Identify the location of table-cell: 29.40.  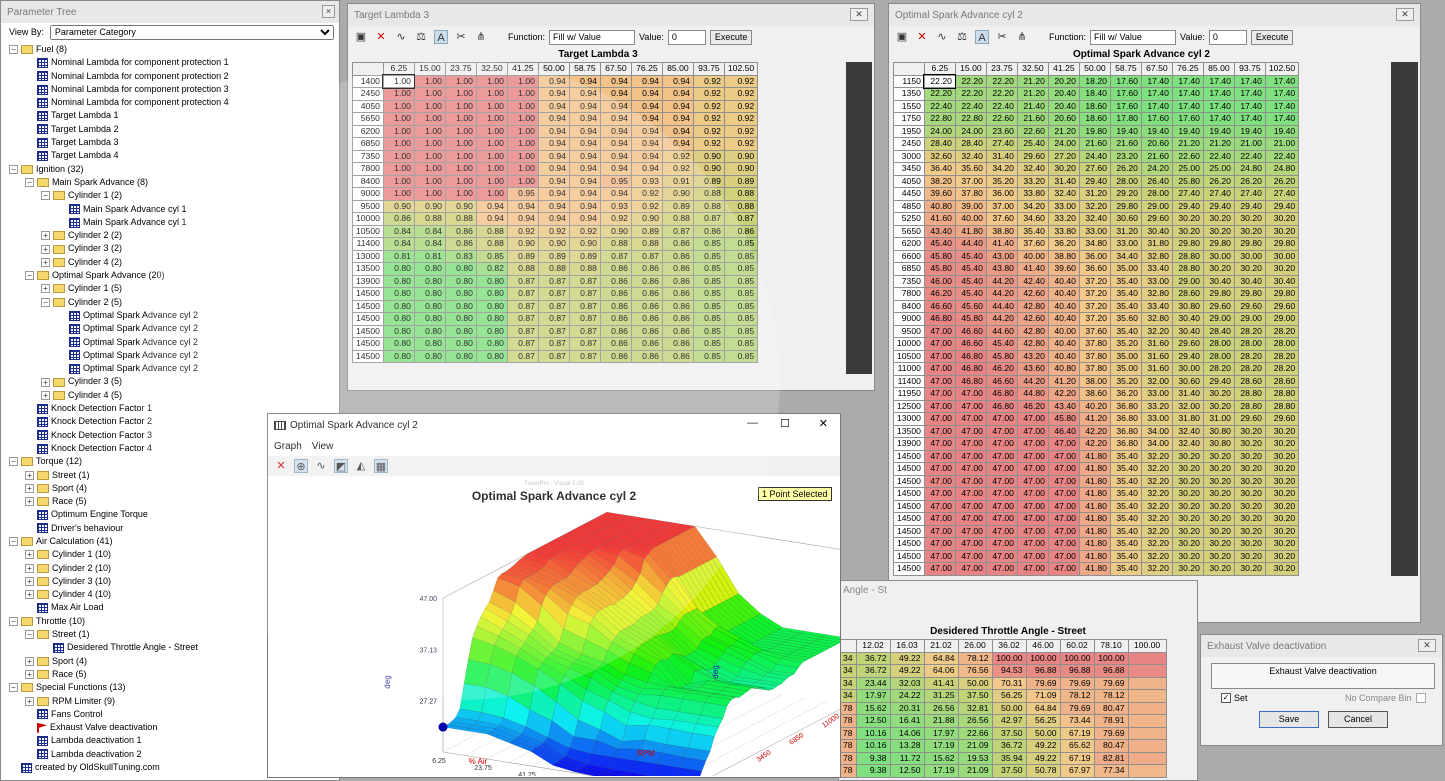
(1094, 181).